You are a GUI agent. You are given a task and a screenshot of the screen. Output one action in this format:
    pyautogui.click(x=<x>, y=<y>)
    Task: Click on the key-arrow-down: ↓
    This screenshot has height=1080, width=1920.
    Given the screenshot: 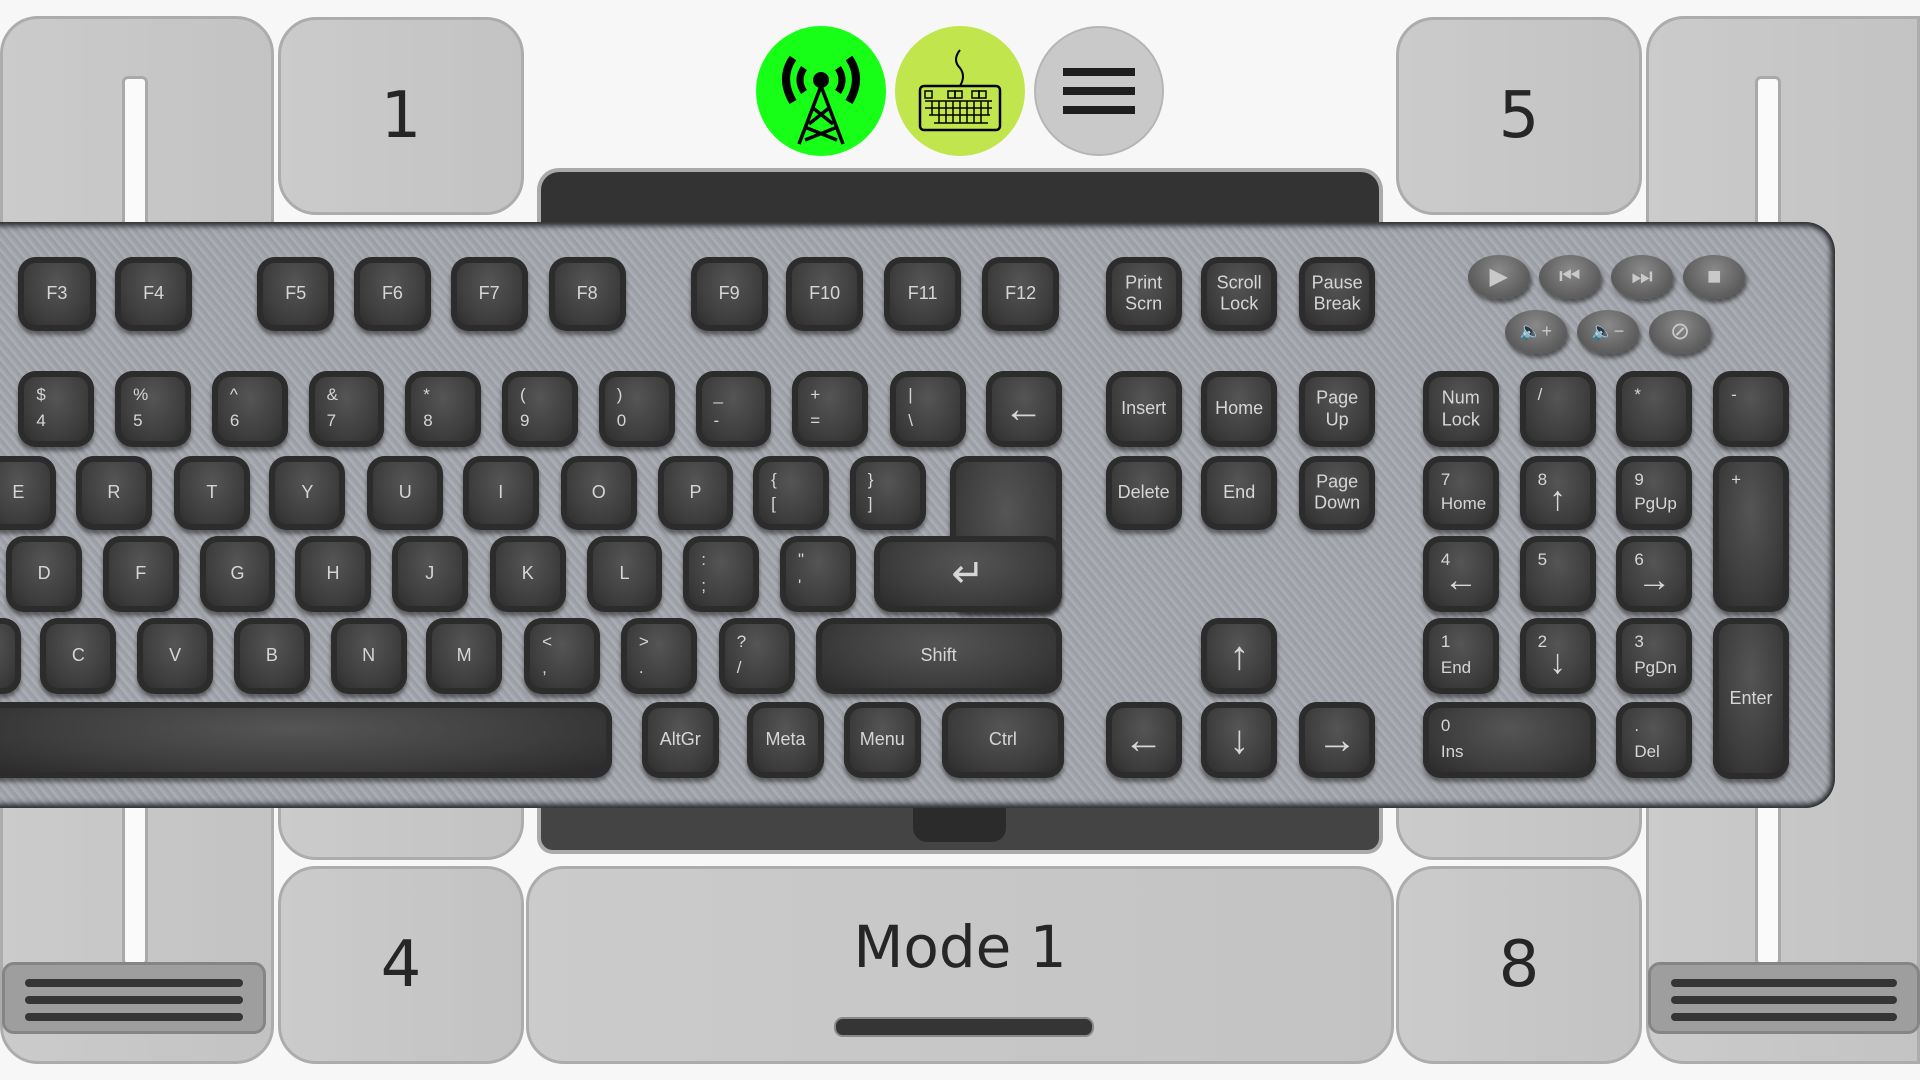 What is the action you would take?
    pyautogui.click(x=1239, y=739)
    